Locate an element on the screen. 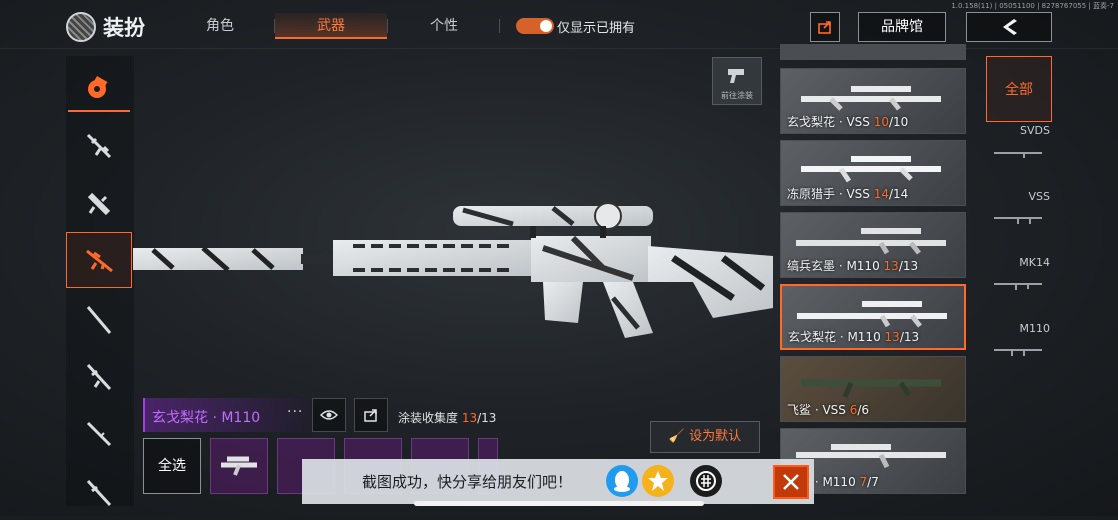  m110-icon is located at coordinates (1018, 352).